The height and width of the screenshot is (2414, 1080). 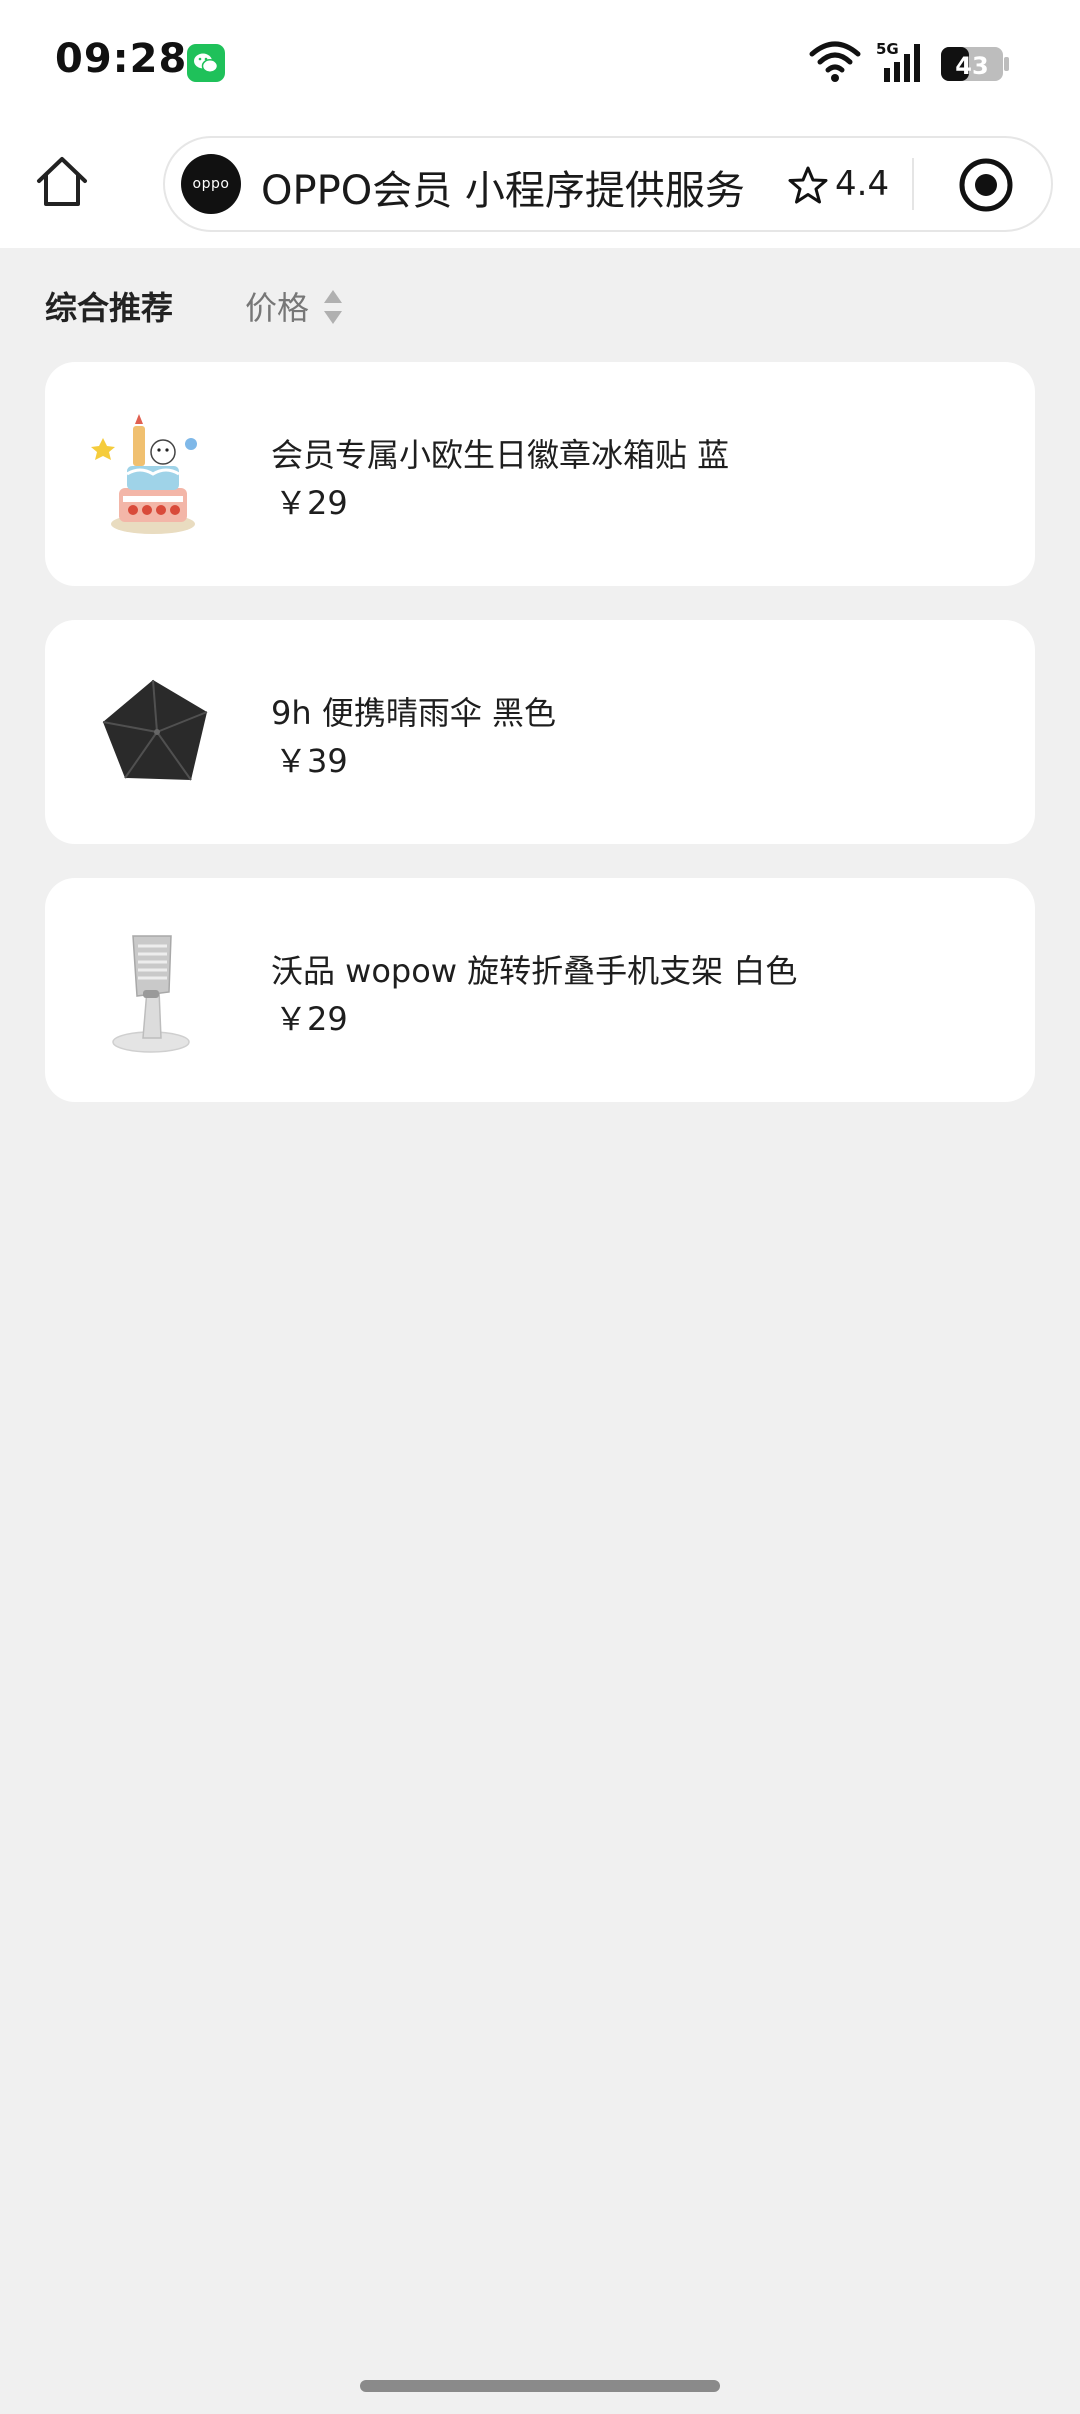 I want to click on nav-bar: oppo OPPO会员 小程序提供服务 4.4, so click(x=540, y=187).